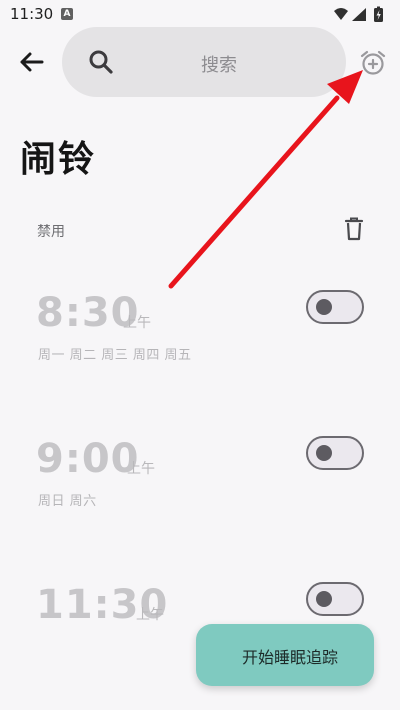 Image resolution: width=400 pixels, height=710 pixels. What do you see at coordinates (88, 459) in the screenshot?
I see `alarm-time: 9:00` at bounding box center [88, 459].